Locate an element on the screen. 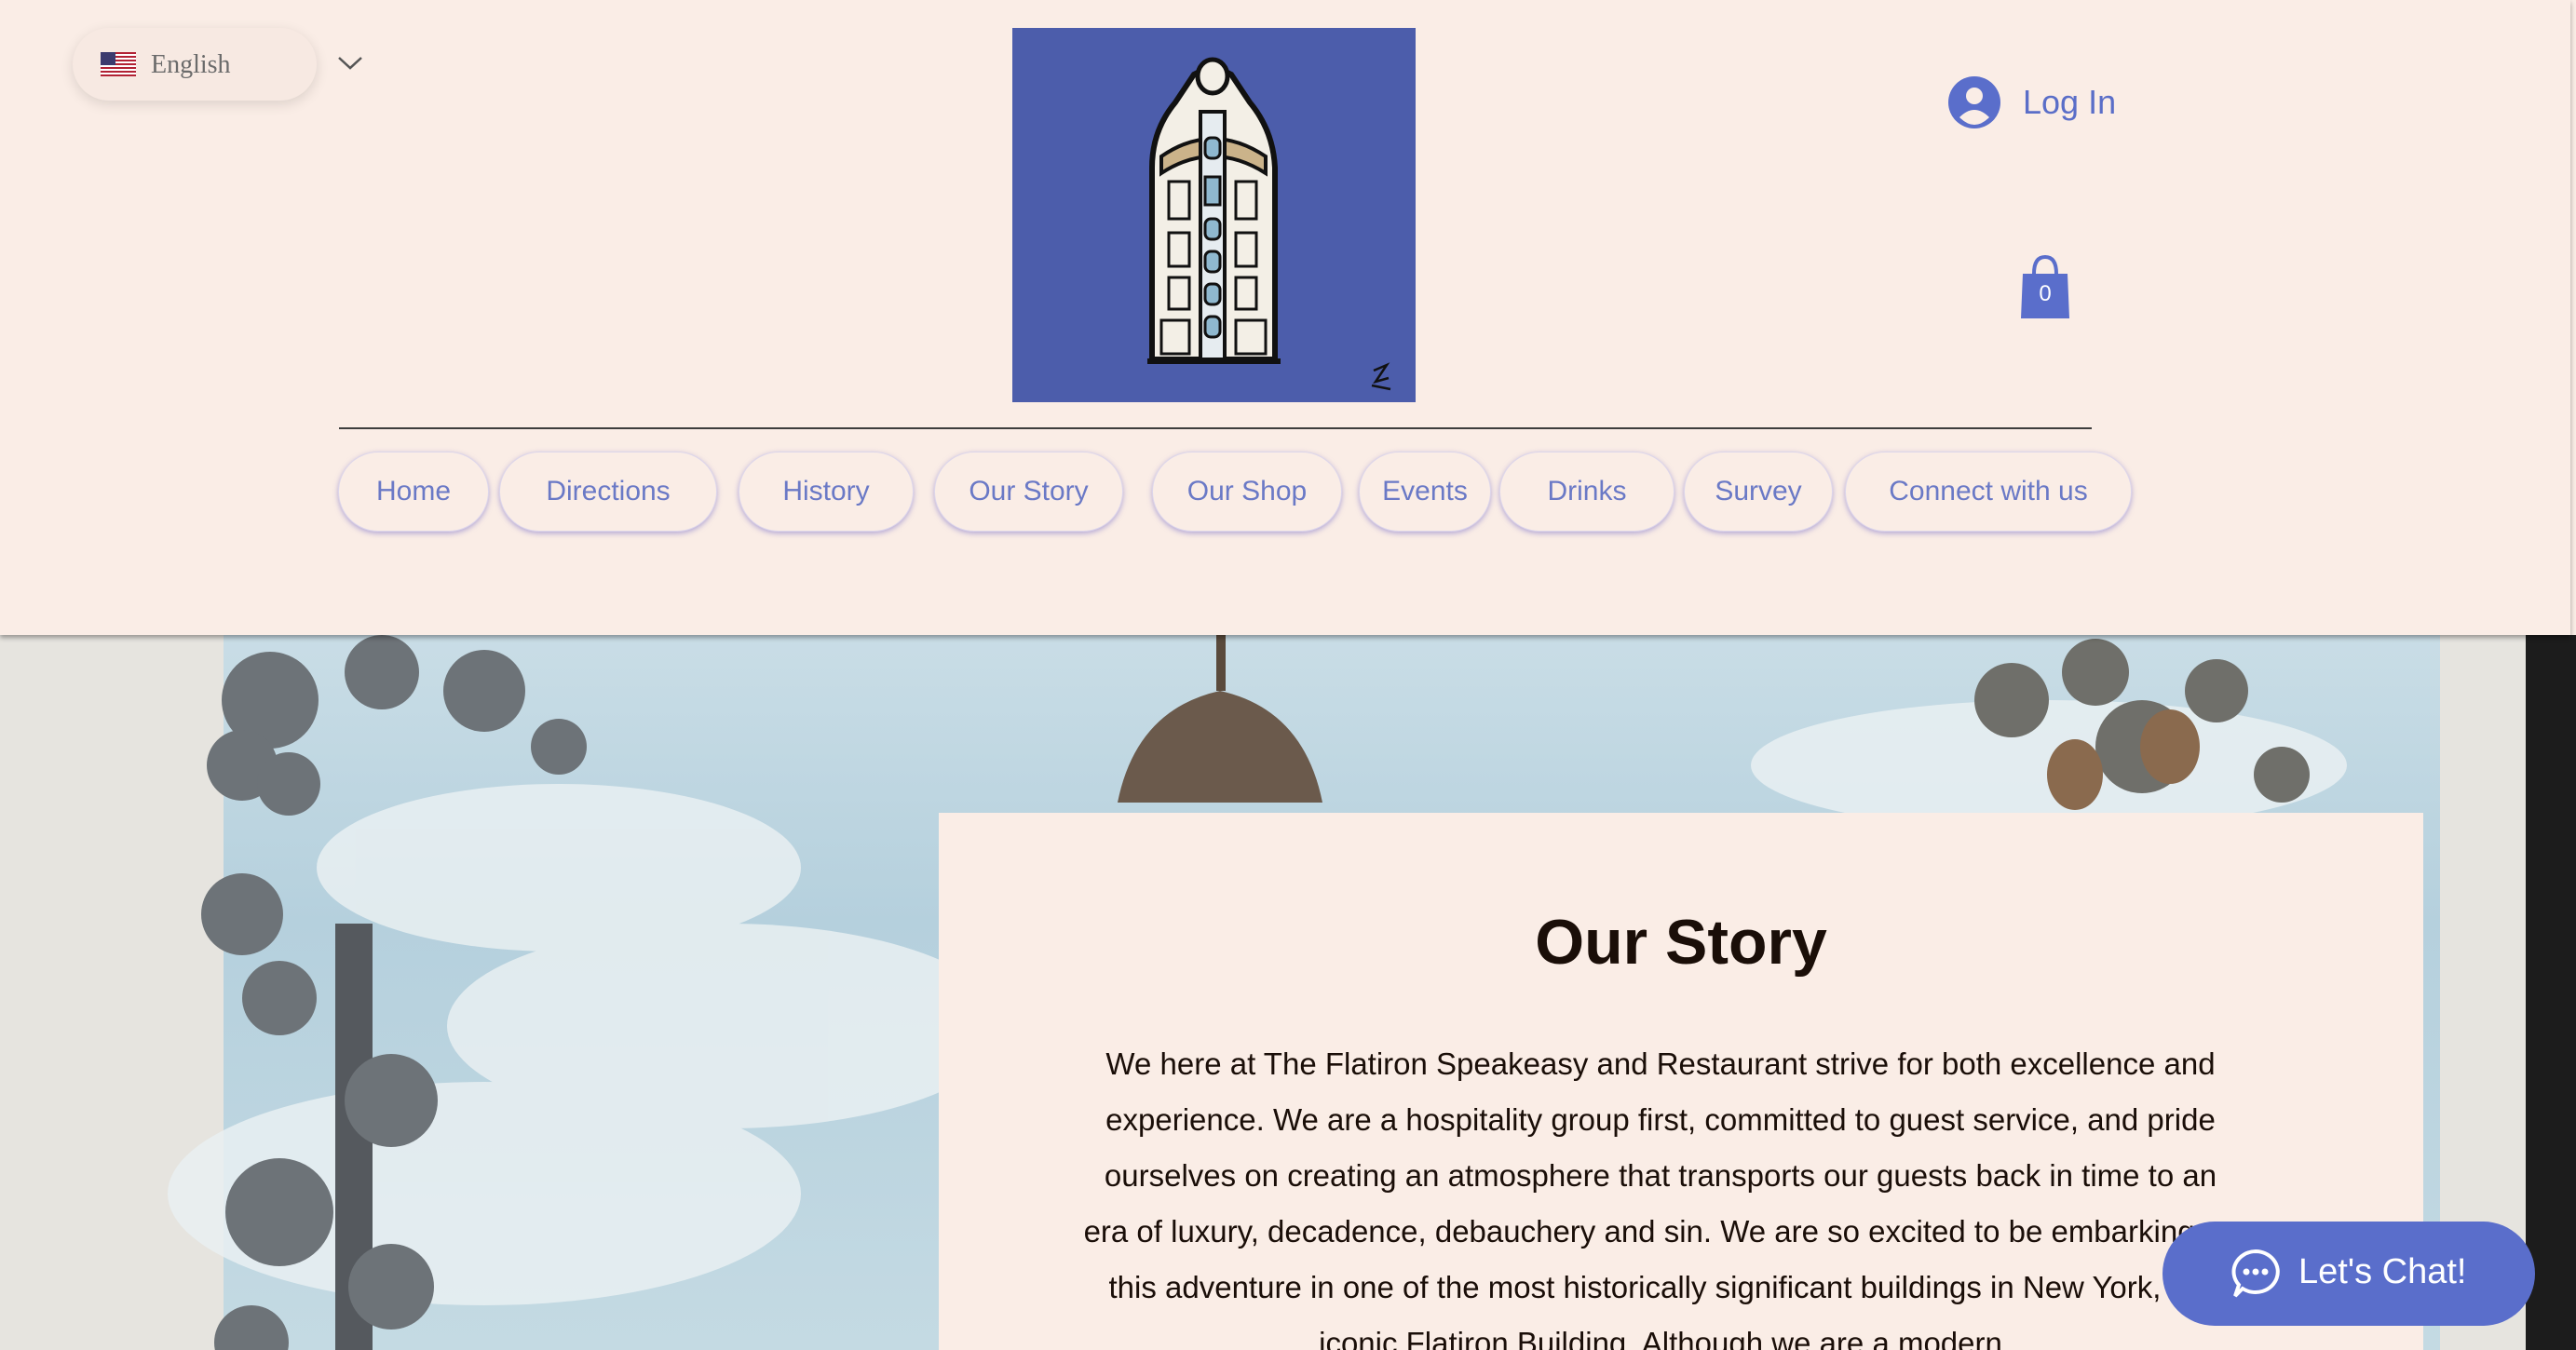 This screenshot has width=2576, height=1350. nav-survey: Survey is located at coordinates (1758, 492).